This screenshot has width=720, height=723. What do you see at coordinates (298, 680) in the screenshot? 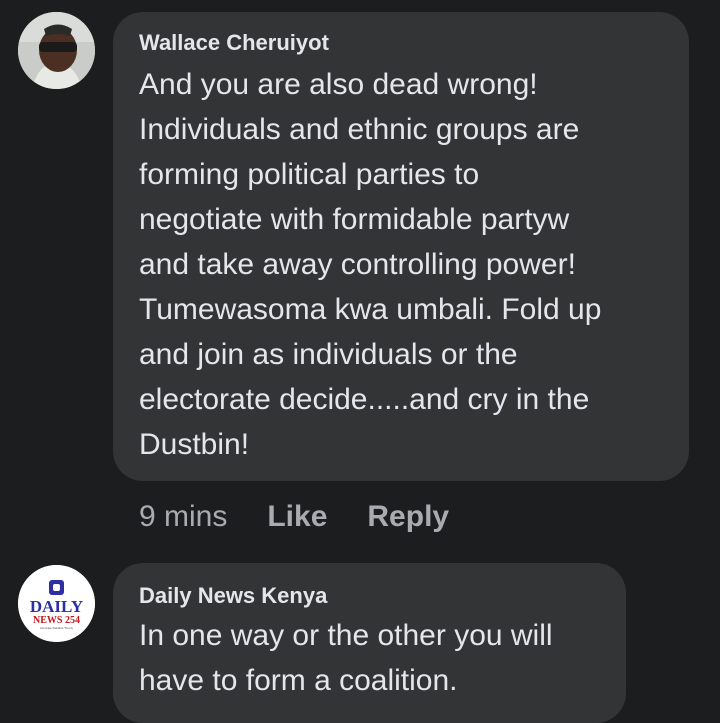
I see `comment-text-line: have to form a coalition.` at bounding box center [298, 680].